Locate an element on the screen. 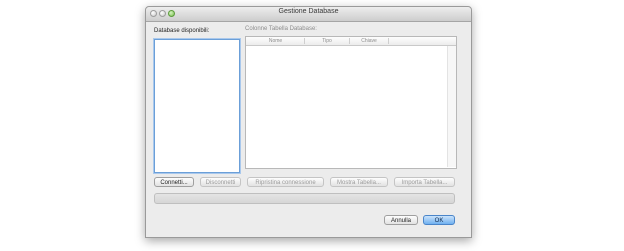  table-header: Nome Tipo Chiave is located at coordinates (351, 41).